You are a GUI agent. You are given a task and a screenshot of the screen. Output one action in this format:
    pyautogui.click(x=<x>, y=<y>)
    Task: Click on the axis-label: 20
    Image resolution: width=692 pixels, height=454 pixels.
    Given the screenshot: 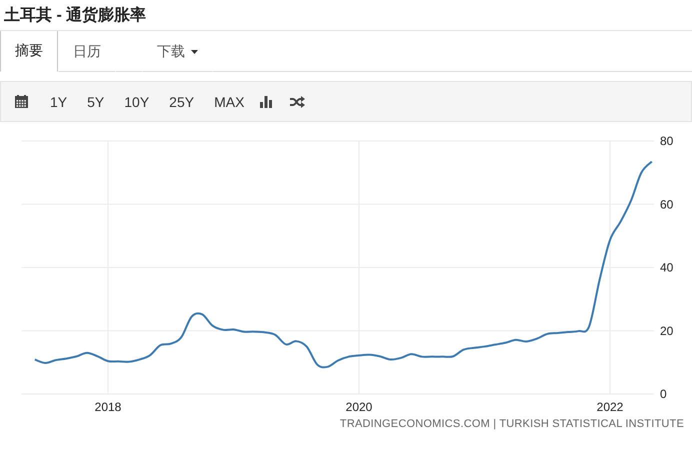 What is the action you would take?
    pyautogui.click(x=667, y=331)
    